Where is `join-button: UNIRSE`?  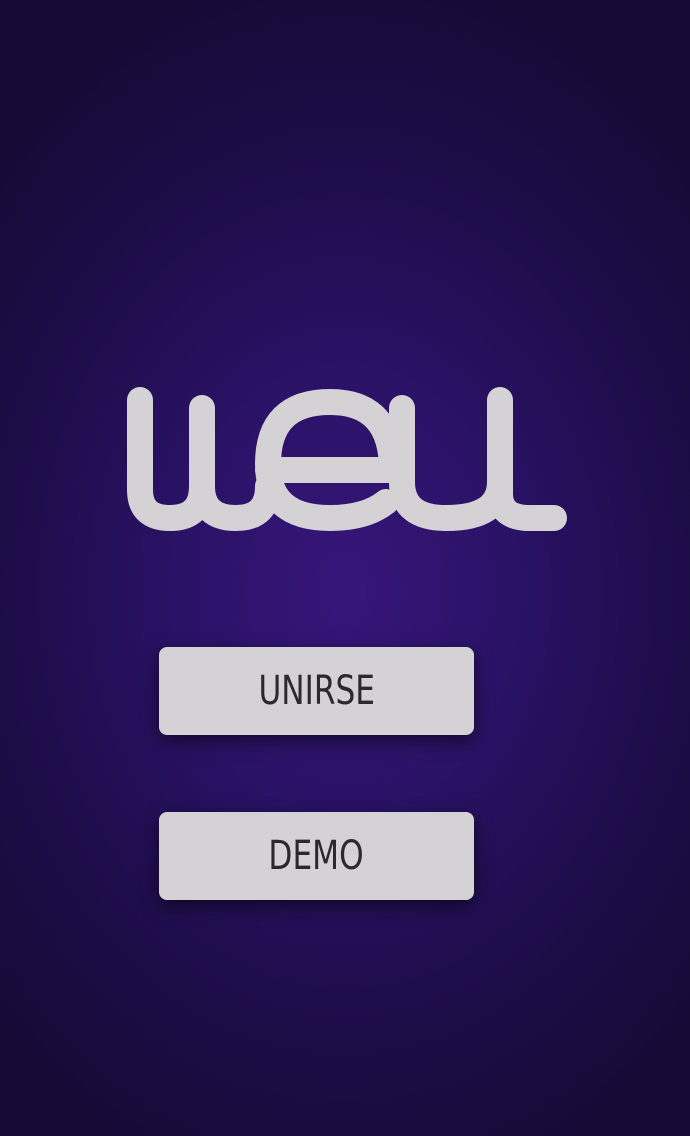
join-button: UNIRSE is located at coordinates (316, 691).